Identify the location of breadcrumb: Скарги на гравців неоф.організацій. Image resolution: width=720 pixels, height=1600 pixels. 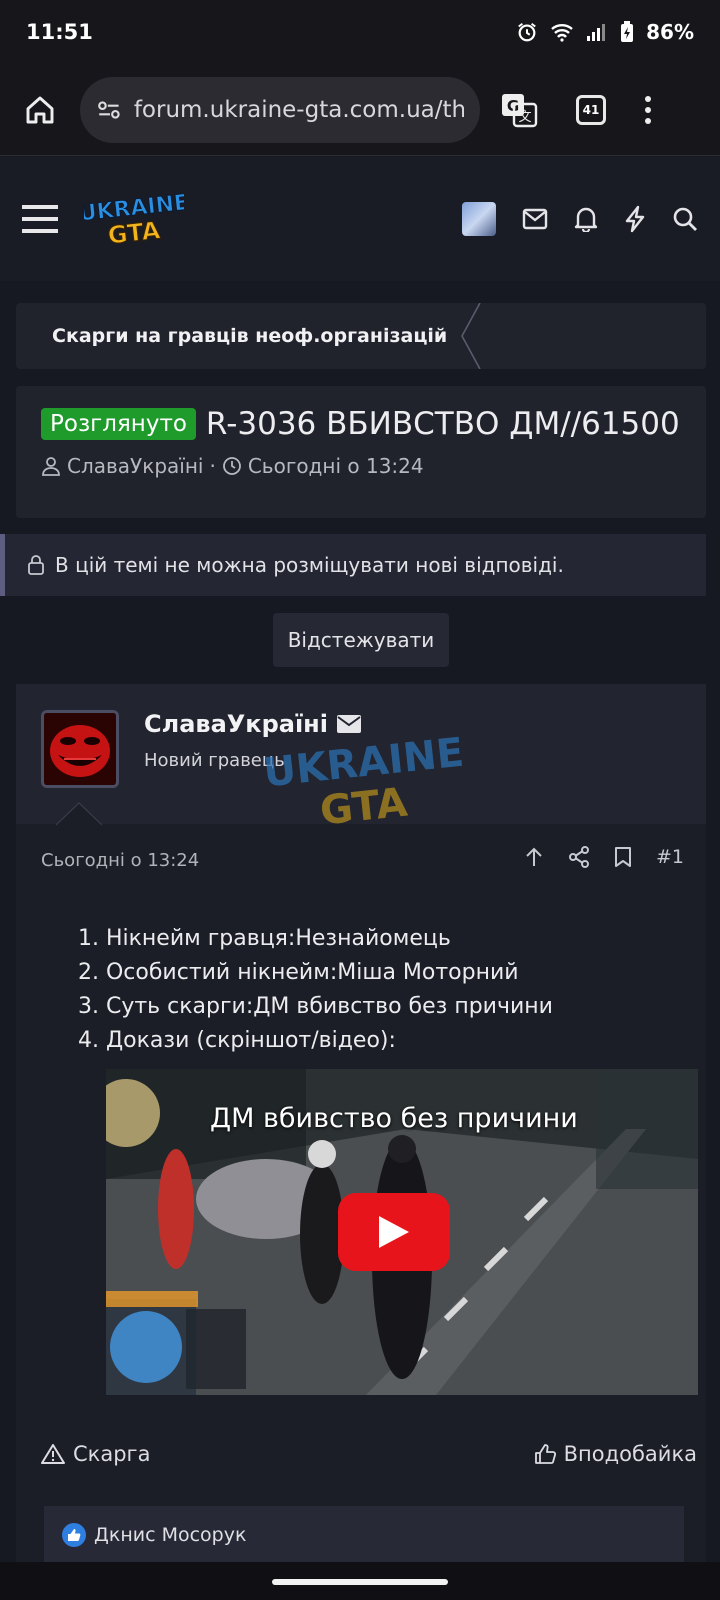
(361, 336).